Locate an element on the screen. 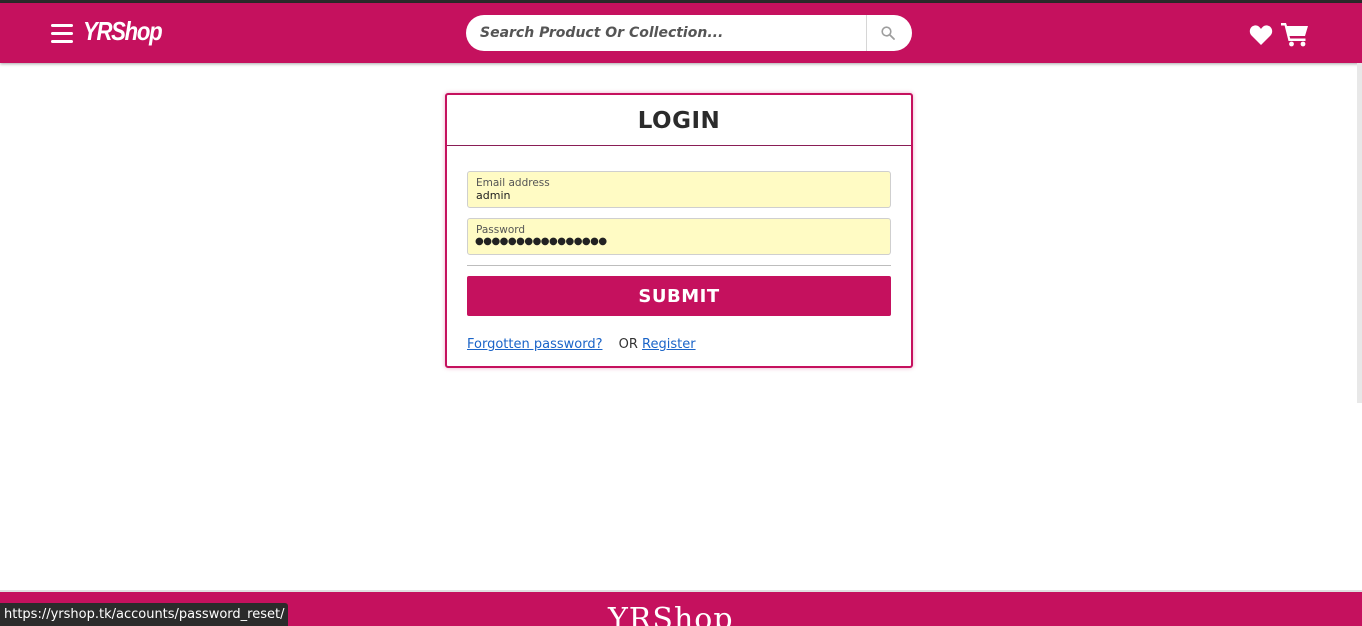 This screenshot has width=1362, height=626. password-field: Password ●●●●●●●●●●●●●●●● is located at coordinates (679, 236).